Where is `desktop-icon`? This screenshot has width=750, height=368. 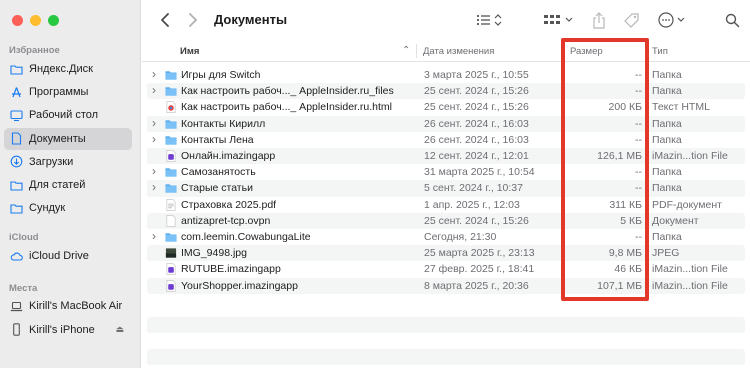
desktop-icon is located at coordinates (16, 115).